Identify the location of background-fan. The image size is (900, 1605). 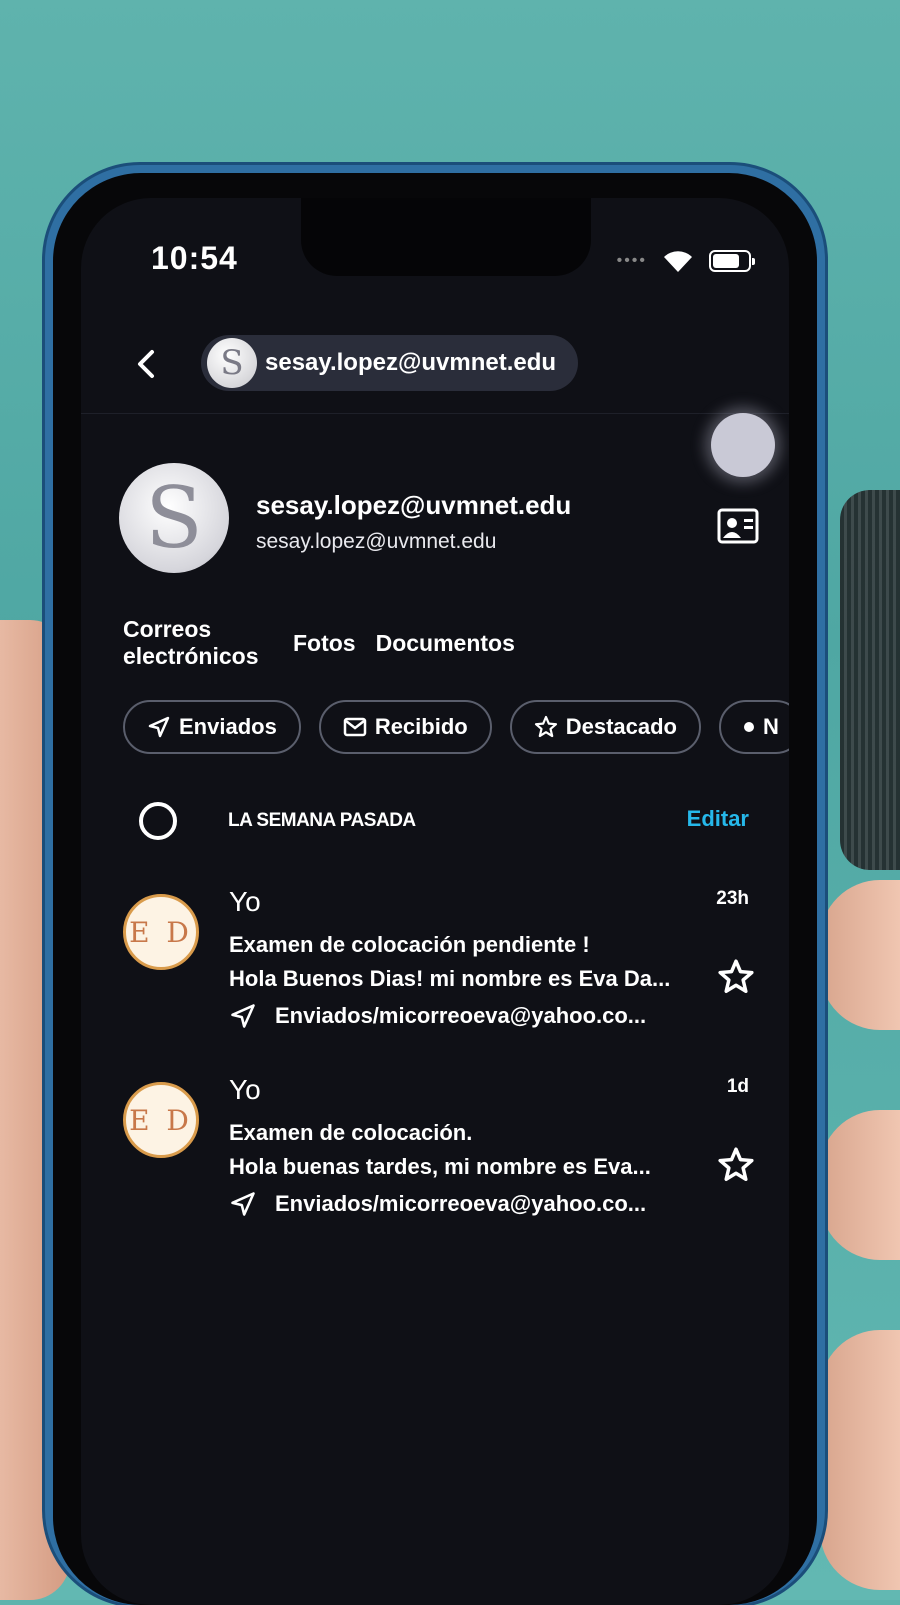
(870, 680).